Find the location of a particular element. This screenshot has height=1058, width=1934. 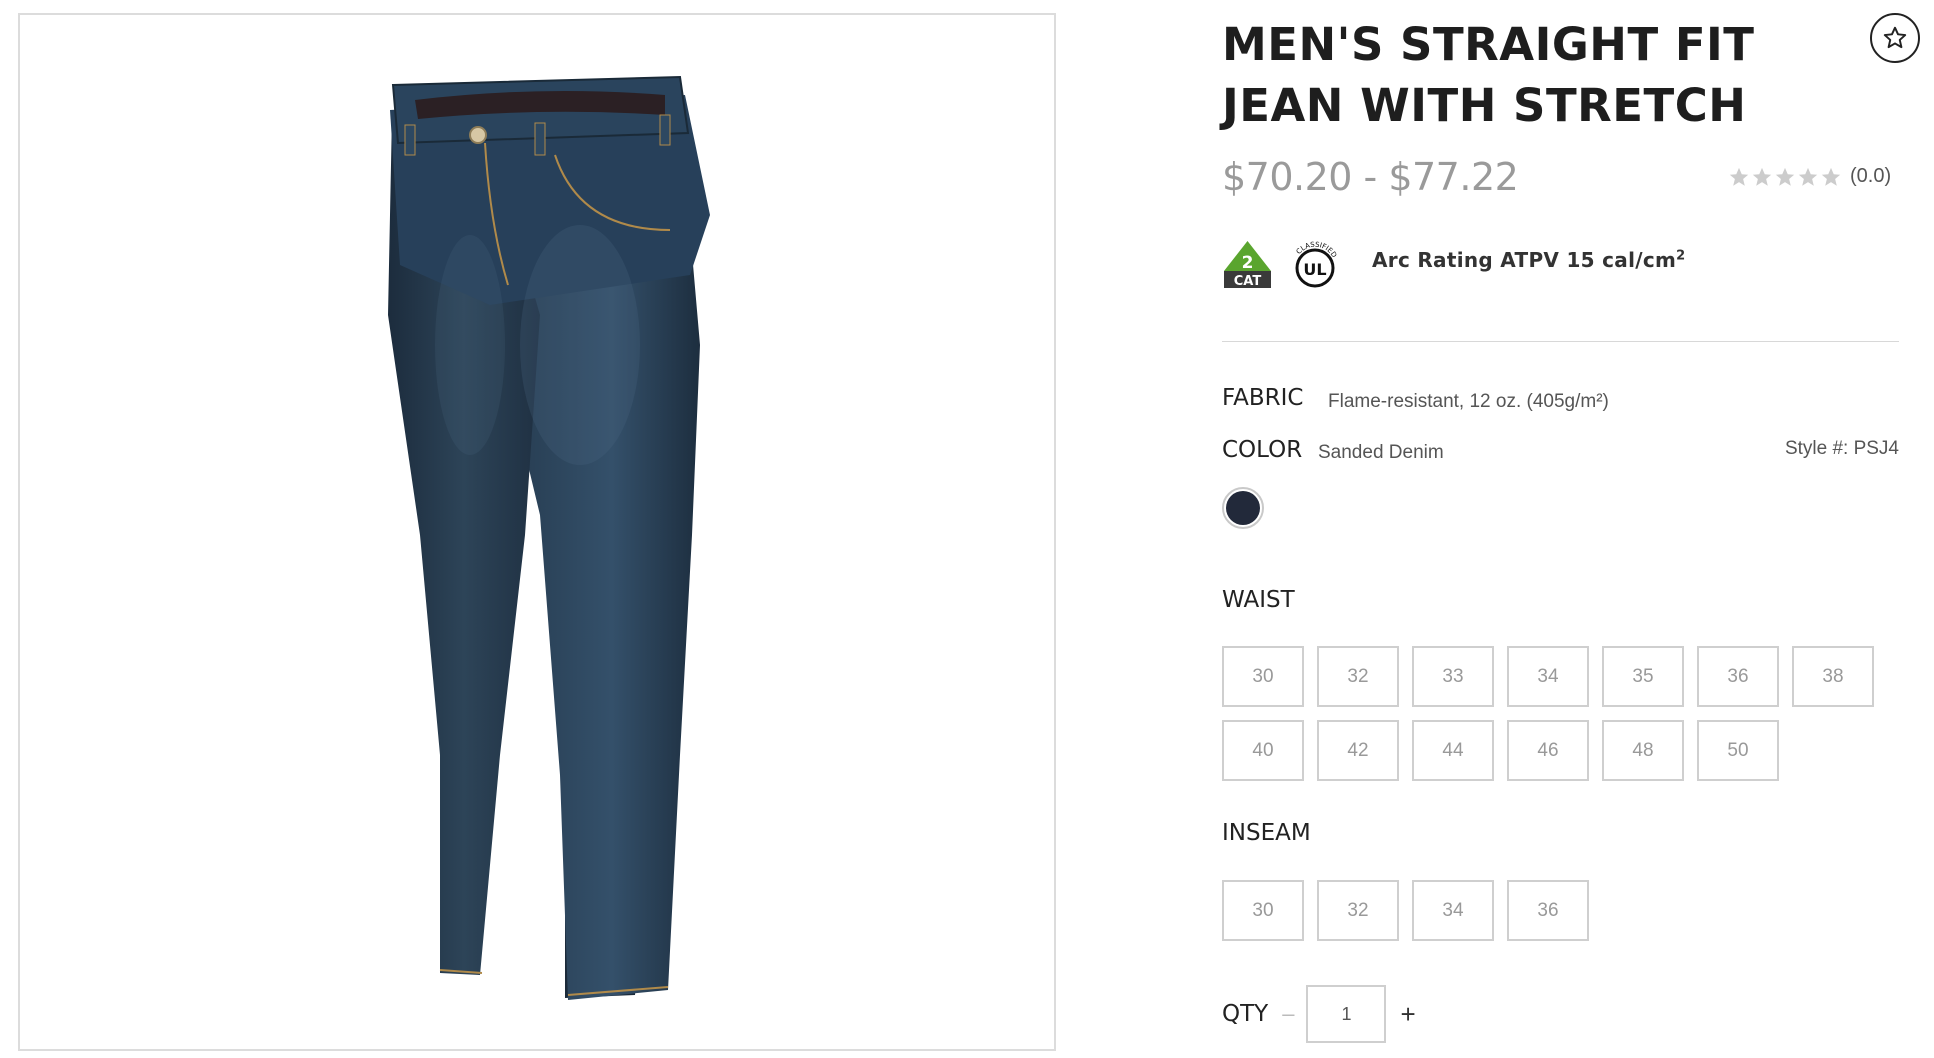

color-label: COLOR is located at coordinates (1262, 450).